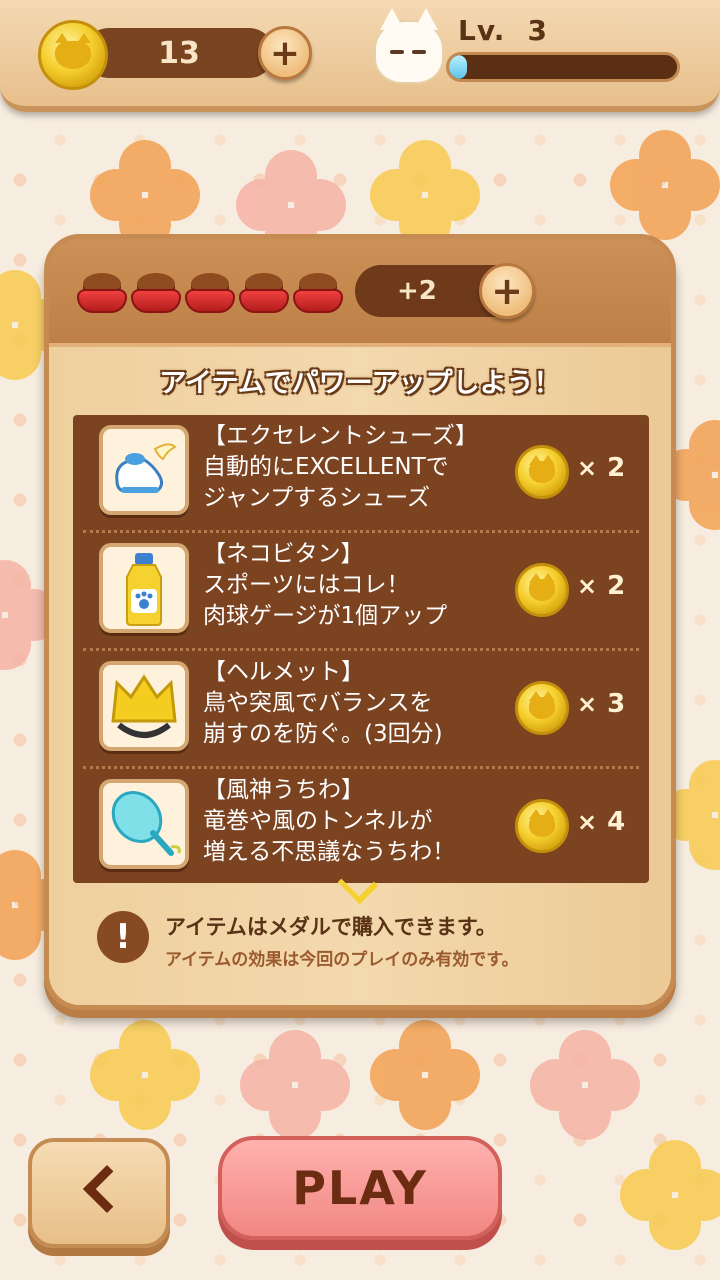 The height and width of the screenshot is (1280, 720). Describe the element at coordinates (325, 616) in the screenshot. I see `item-line2: 肉球ゲージが1個アップ` at that location.